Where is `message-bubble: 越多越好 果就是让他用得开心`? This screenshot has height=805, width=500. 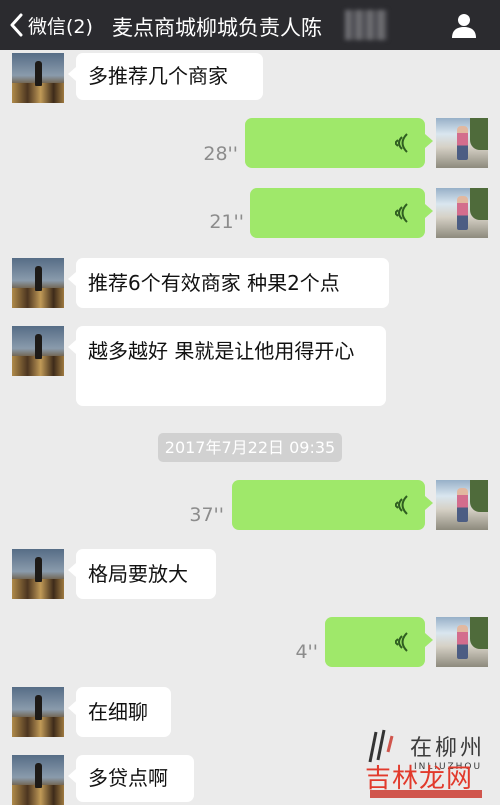
message-bubble: 越多越好 果就是让他用得开心 is located at coordinates (227, 366).